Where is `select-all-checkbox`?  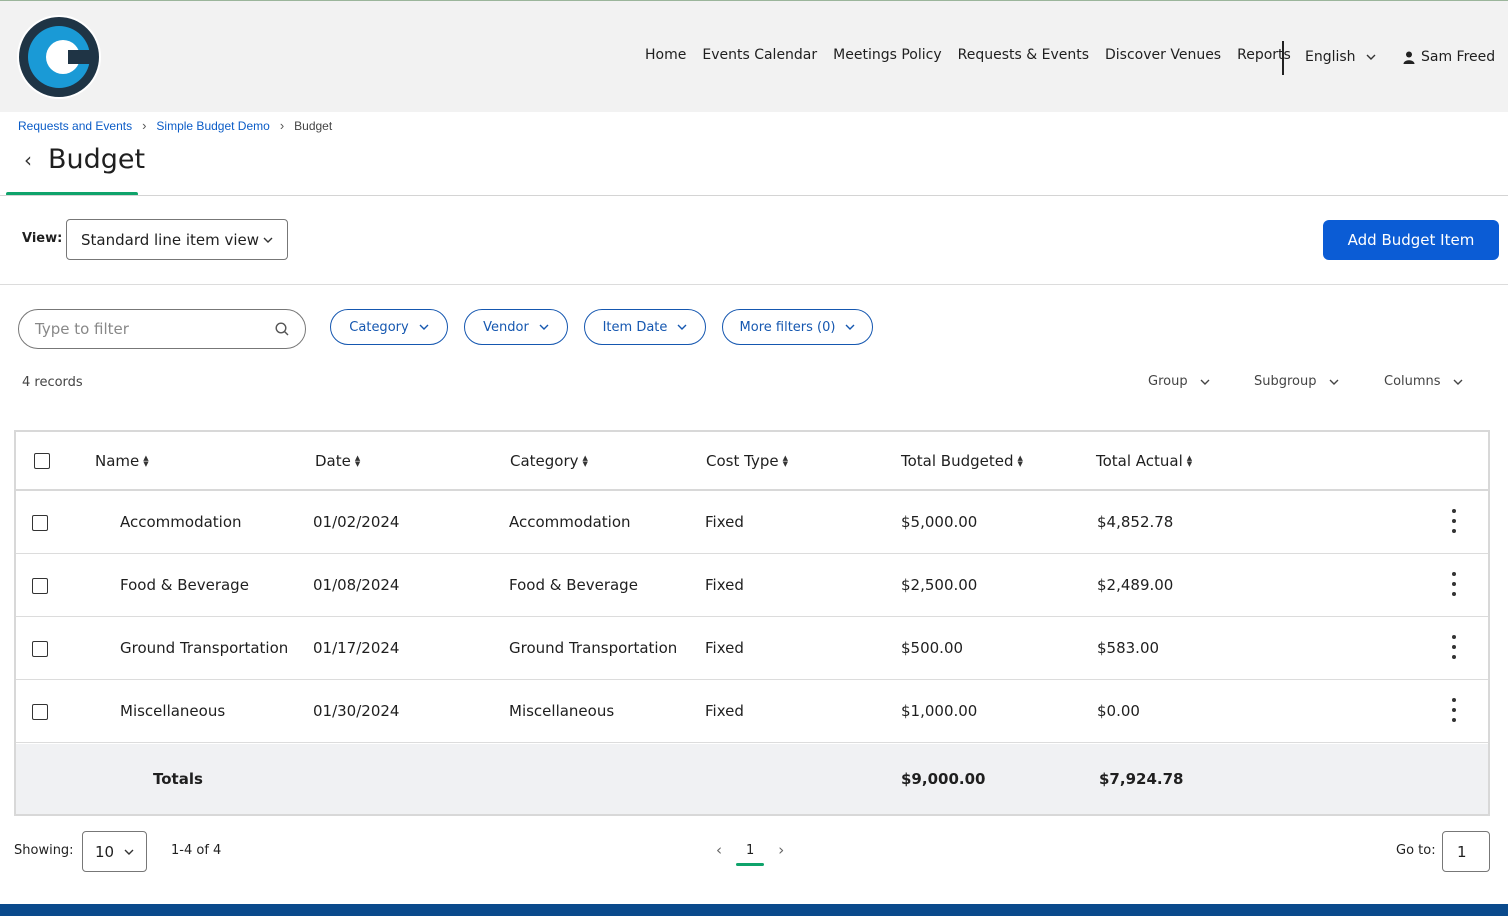
select-all-checkbox is located at coordinates (42, 461).